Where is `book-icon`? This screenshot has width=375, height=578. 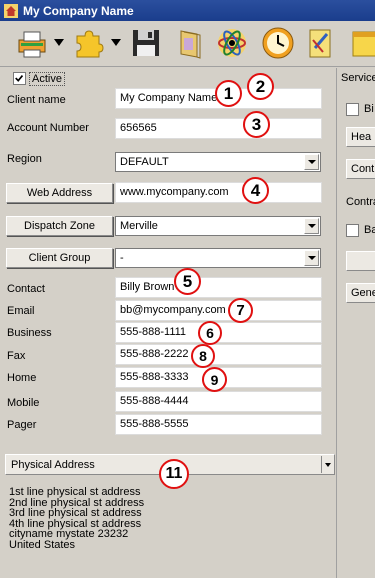
book-icon is located at coordinates (190, 43).